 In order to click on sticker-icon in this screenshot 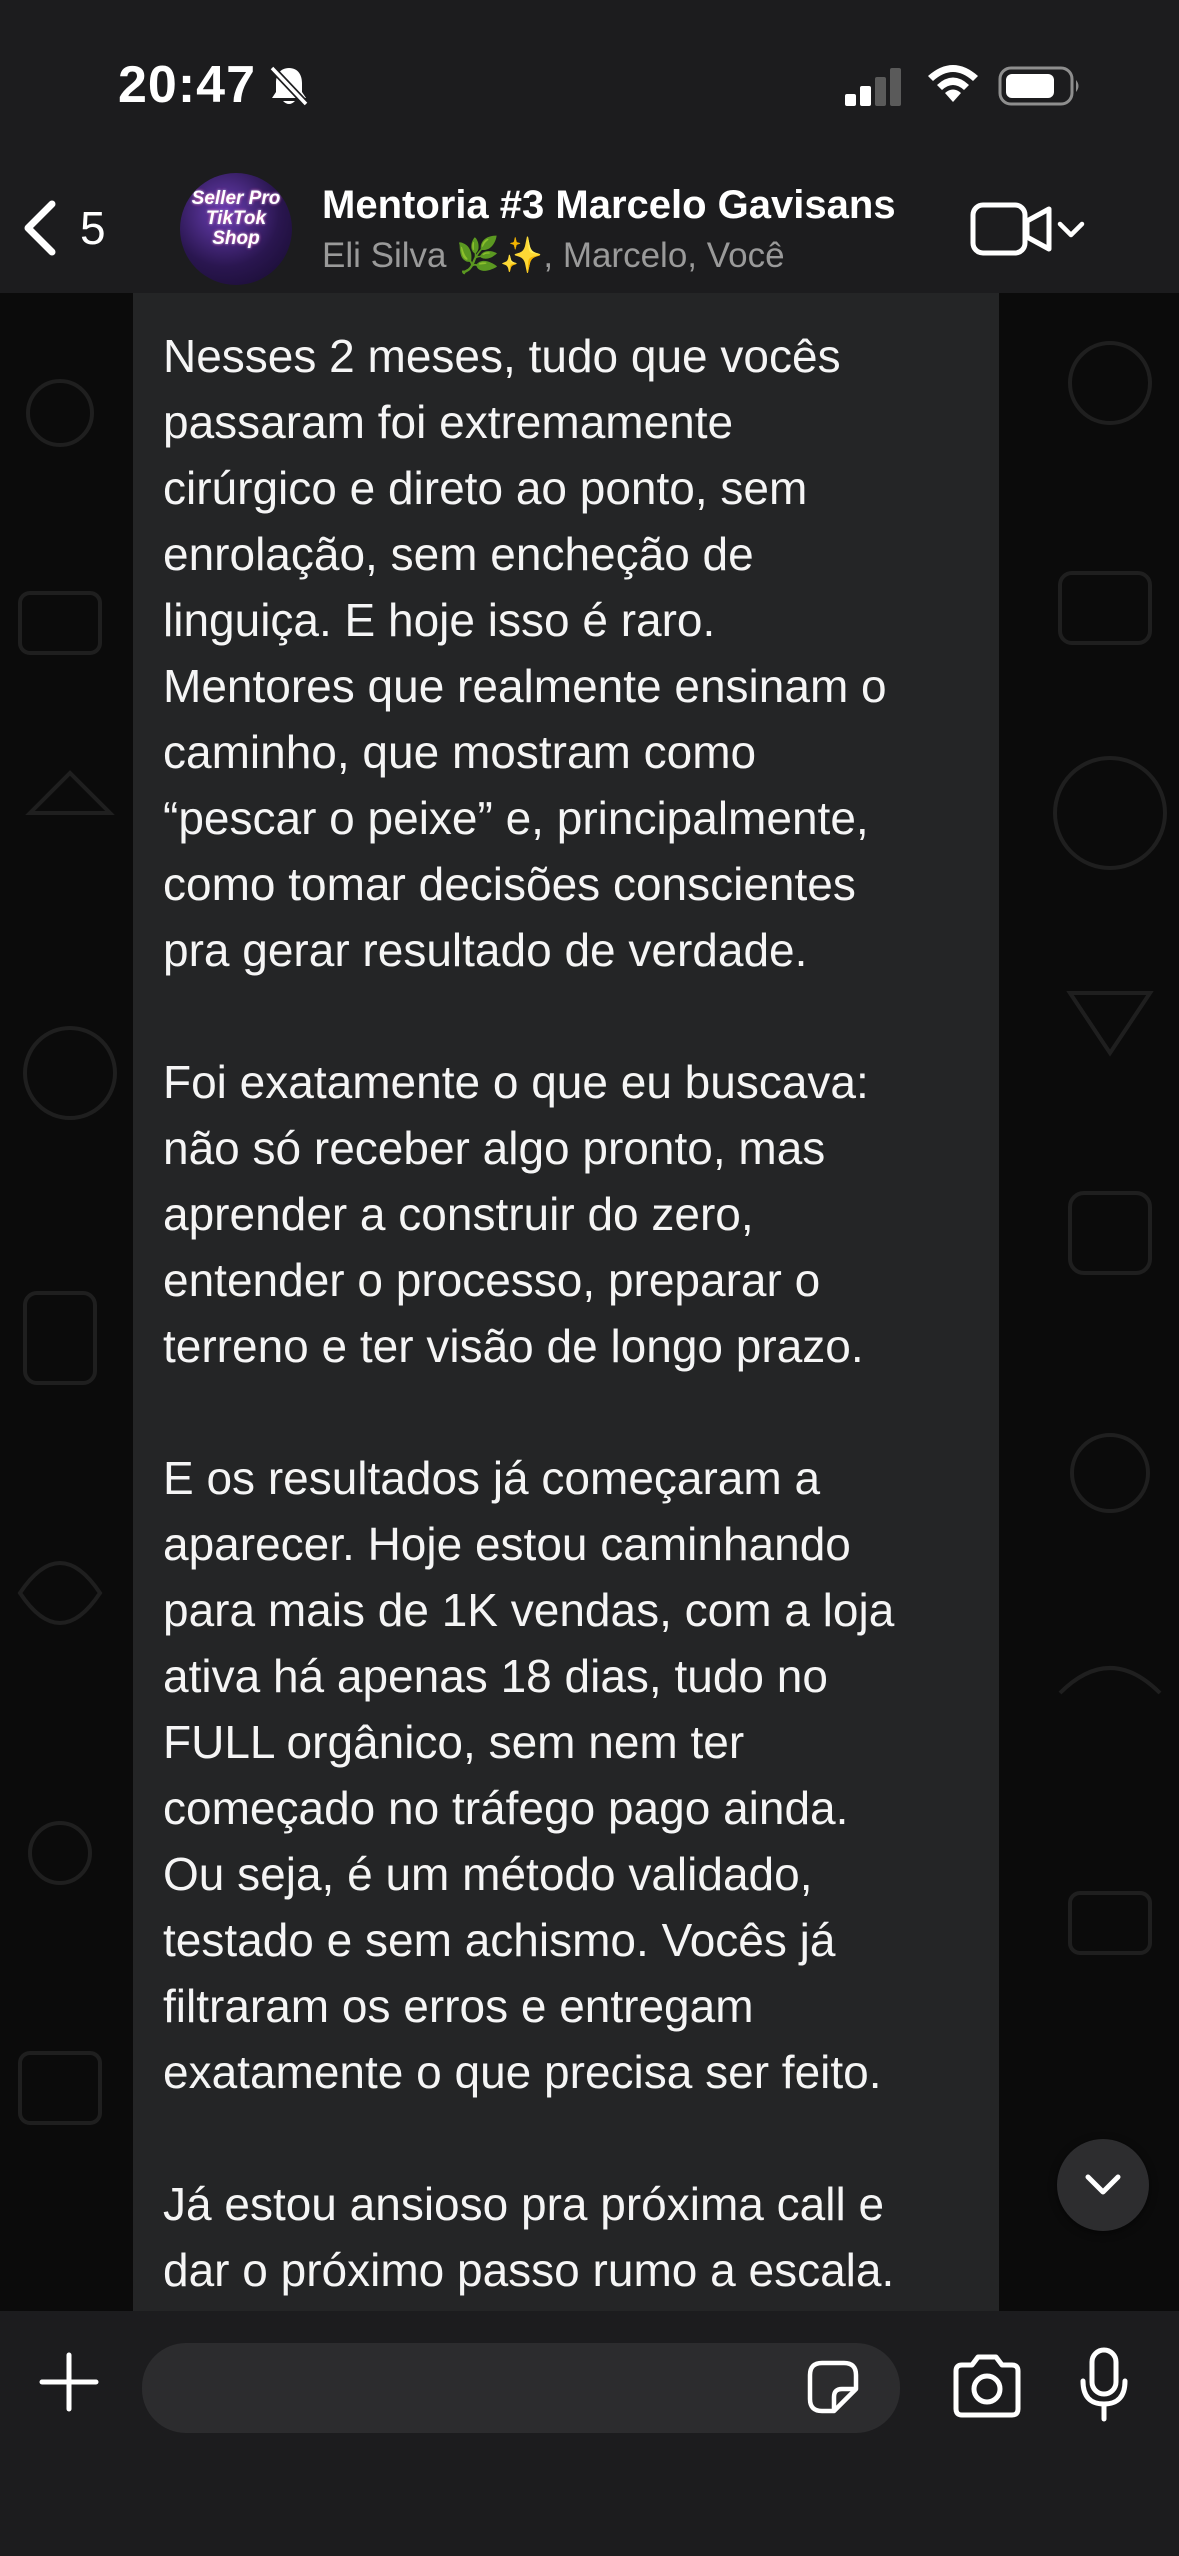, I will do `click(832, 2387)`.